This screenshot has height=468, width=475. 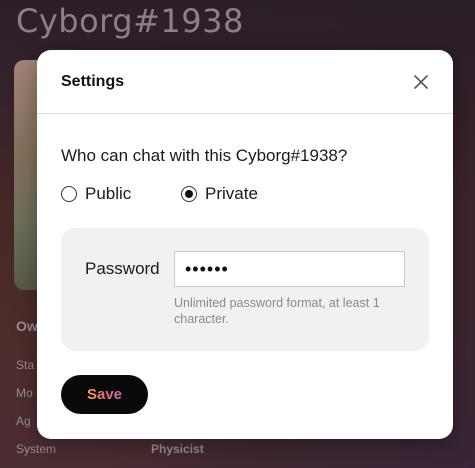 What do you see at coordinates (93, 81) in the screenshot?
I see `modal-title: Settings` at bounding box center [93, 81].